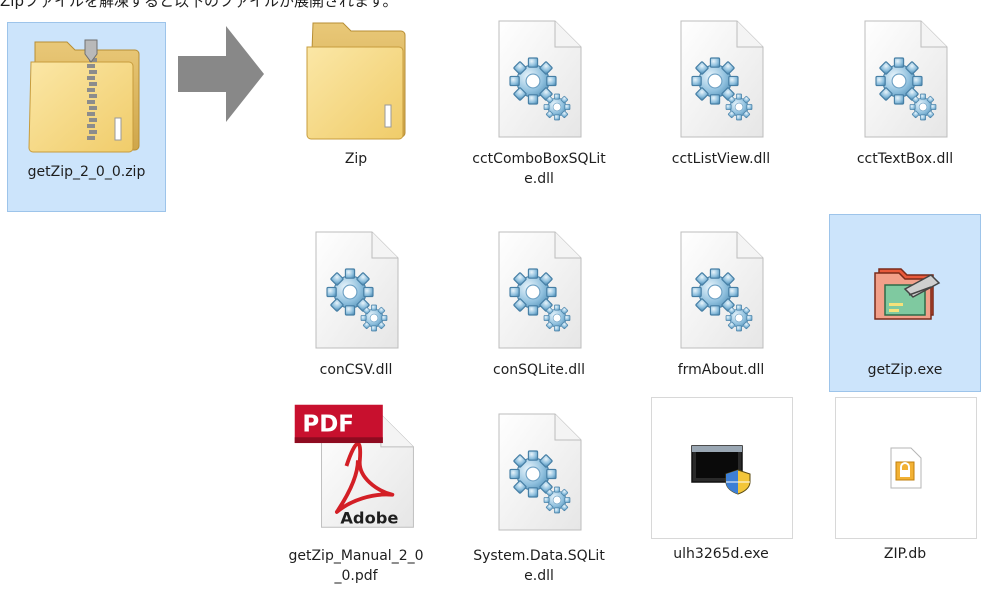 This screenshot has width=985, height=592. What do you see at coordinates (356, 79) in the screenshot?
I see `folder-icon` at bounding box center [356, 79].